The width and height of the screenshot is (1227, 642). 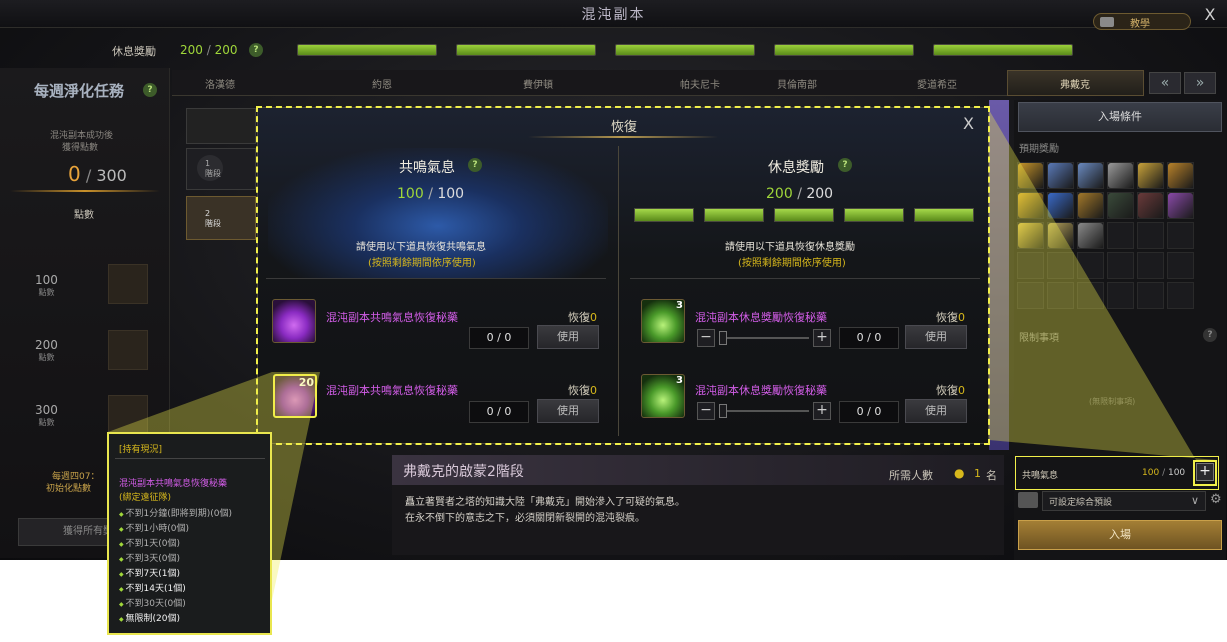 I want to click on tooltip-line: ◆ 不到7天(1個), so click(x=149, y=572).